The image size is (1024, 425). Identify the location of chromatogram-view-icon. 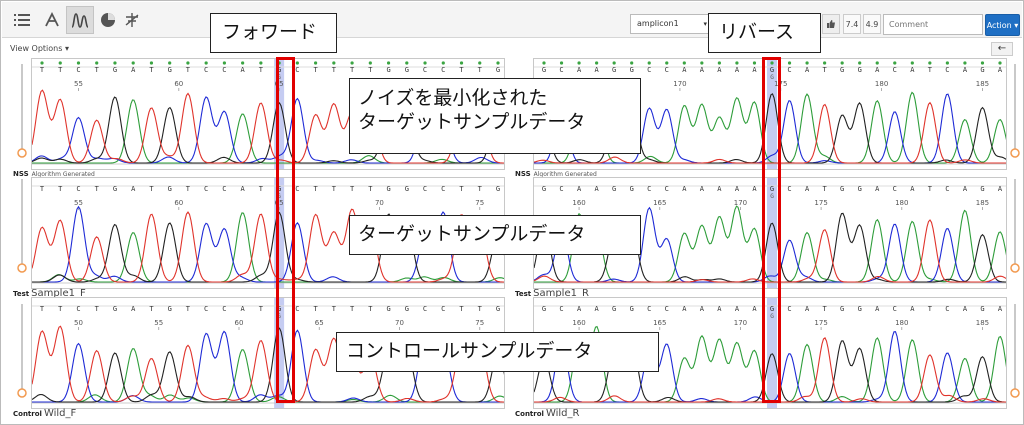
(80, 20).